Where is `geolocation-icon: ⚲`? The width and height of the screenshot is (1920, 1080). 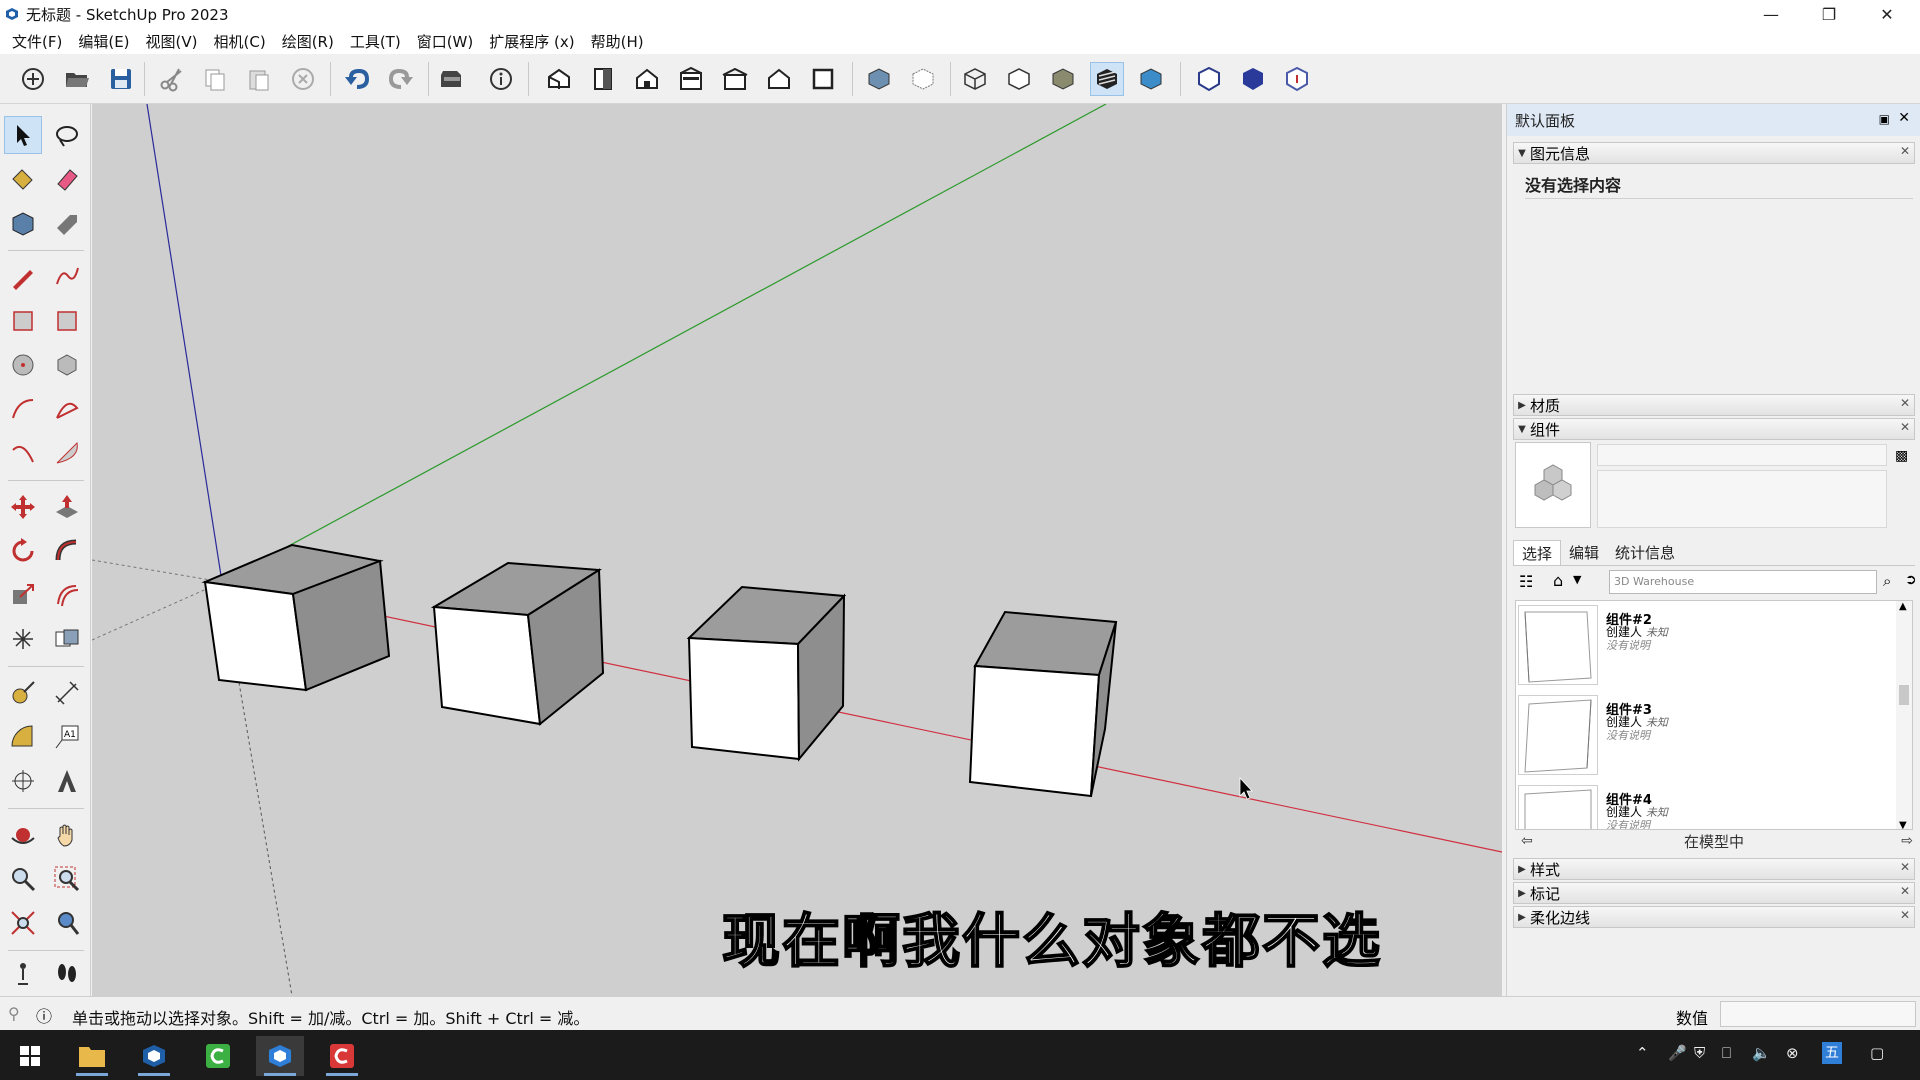
geolocation-icon: ⚲ is located at coordinates (14, 1013).